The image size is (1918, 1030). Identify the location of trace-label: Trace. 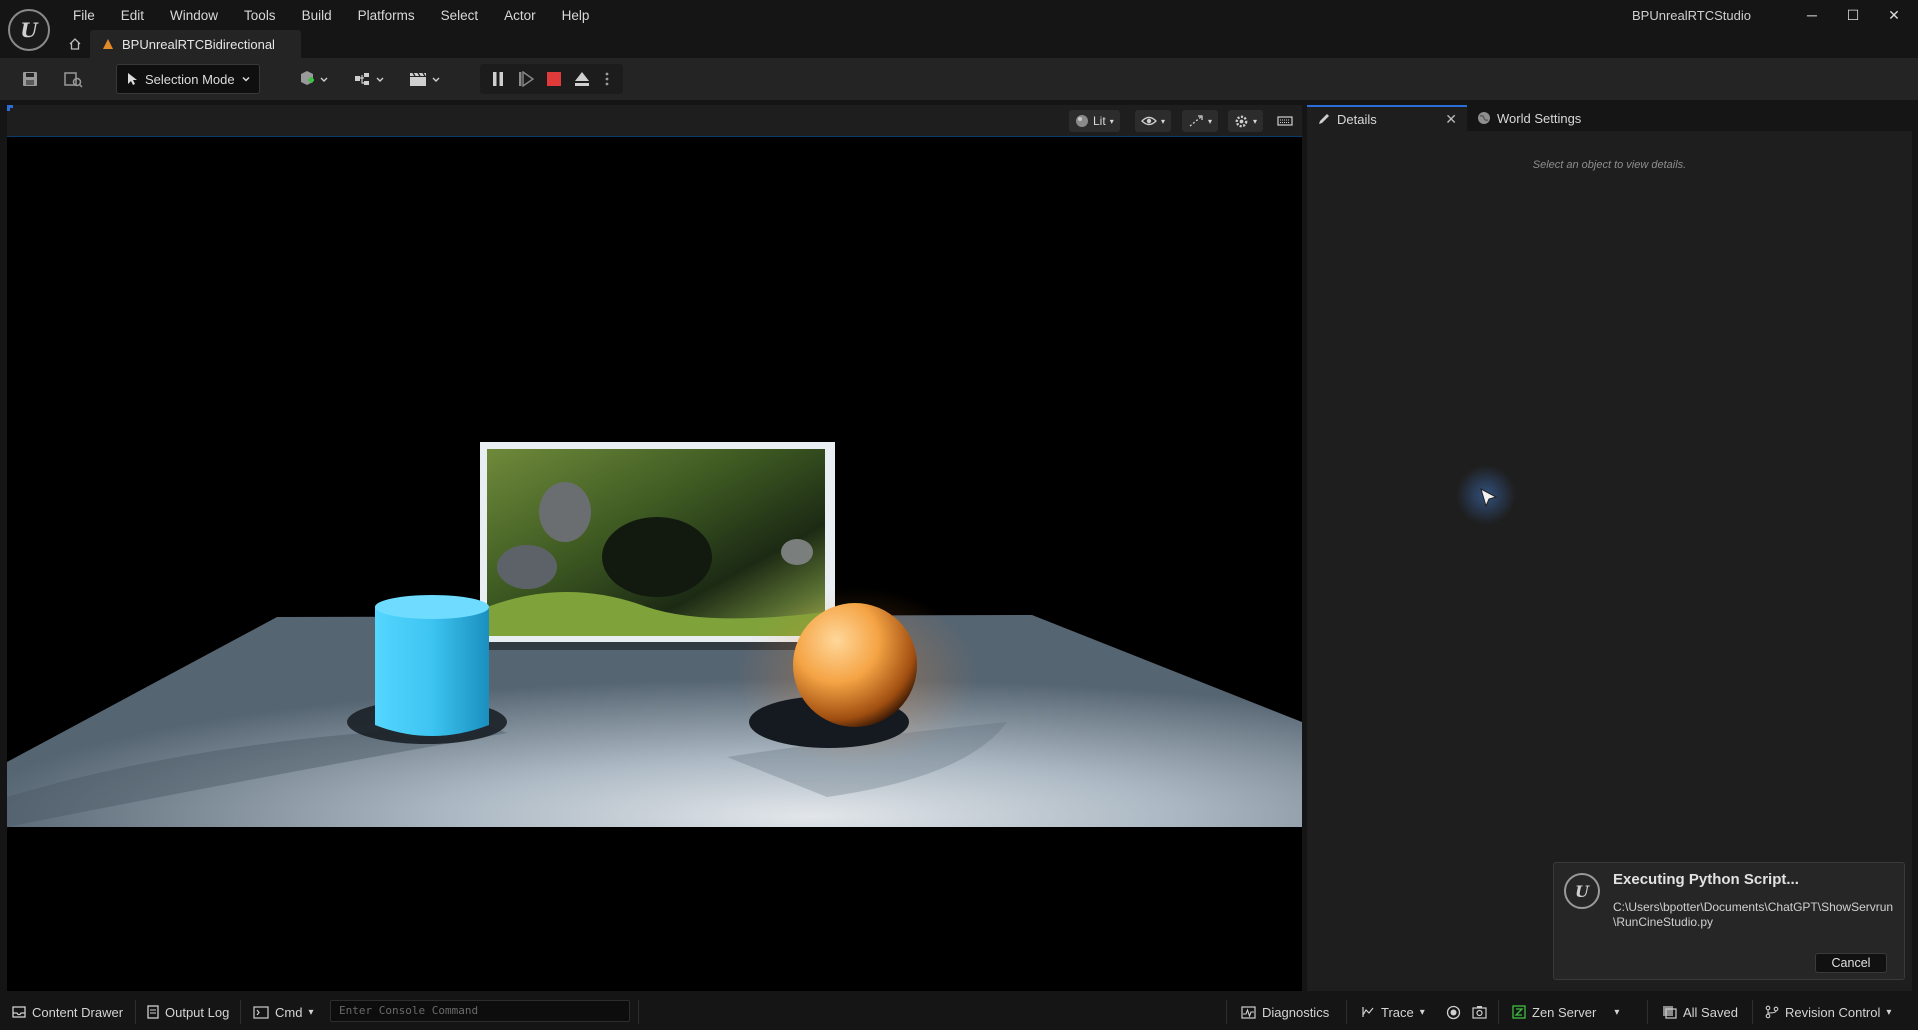
(1397, 1012).